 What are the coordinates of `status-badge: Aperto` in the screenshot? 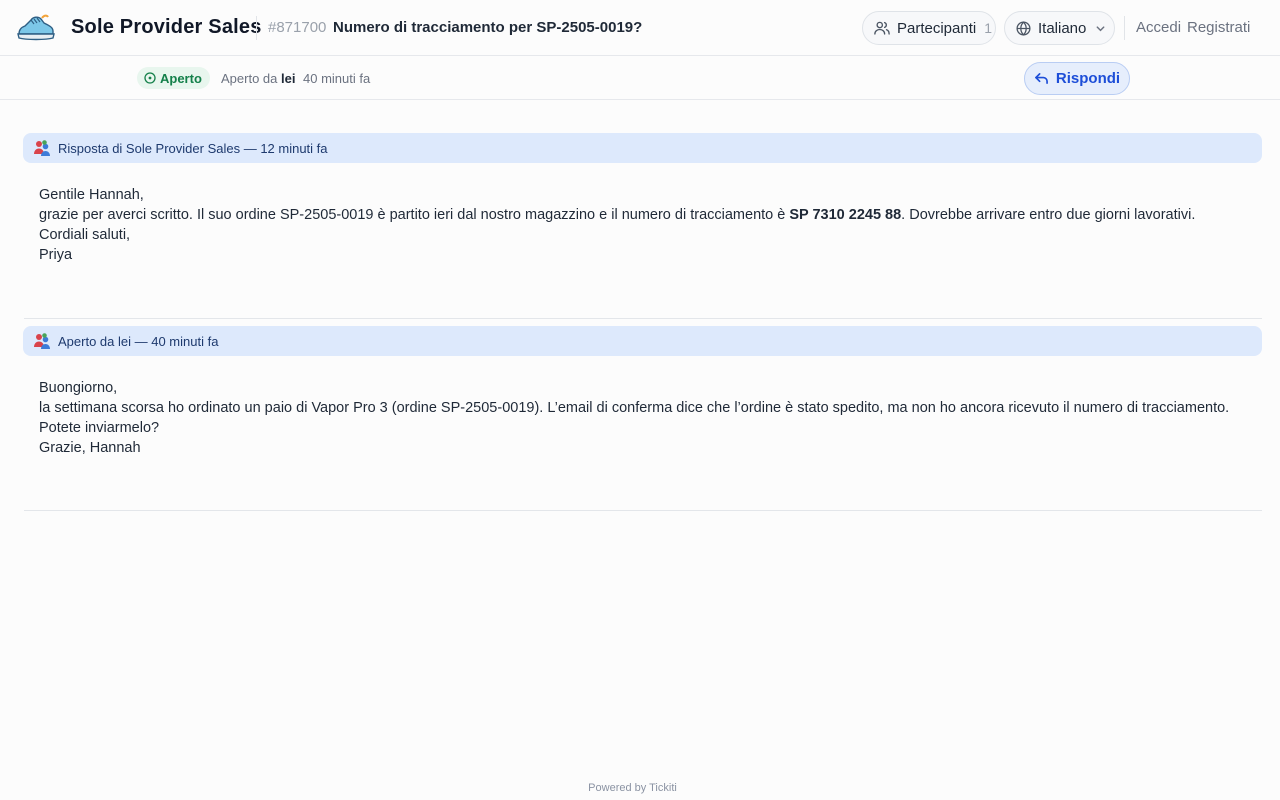 It's located at (173, 78).